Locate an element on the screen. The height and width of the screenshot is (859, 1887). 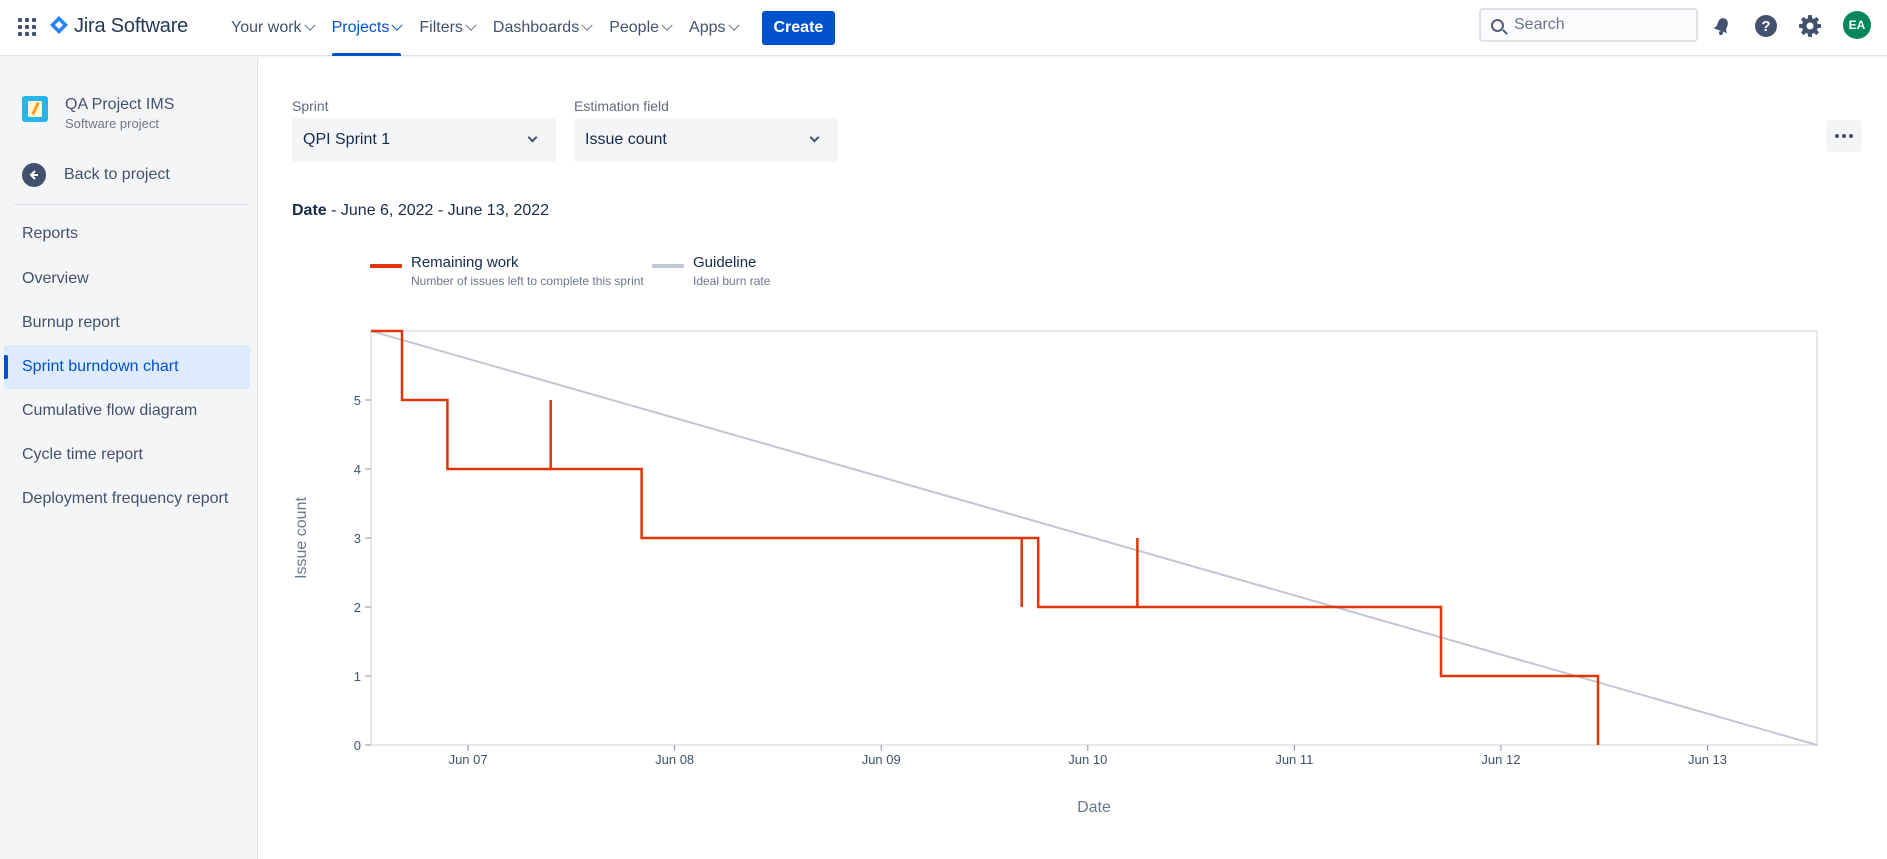
project-name: QA Project IMS is located at coordinates (120, 104).